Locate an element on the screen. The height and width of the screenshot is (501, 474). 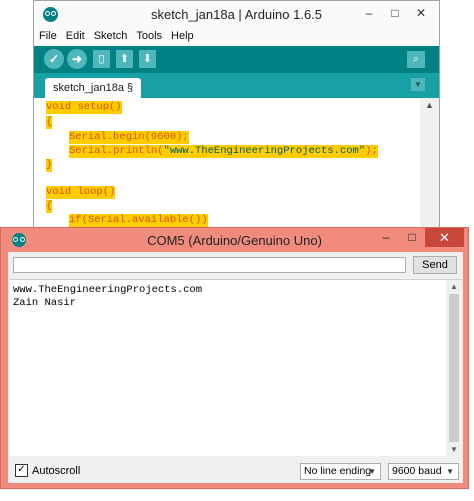
autoscroll-toggle: ✓ Autoscroll is located at coordinates (47, 470).